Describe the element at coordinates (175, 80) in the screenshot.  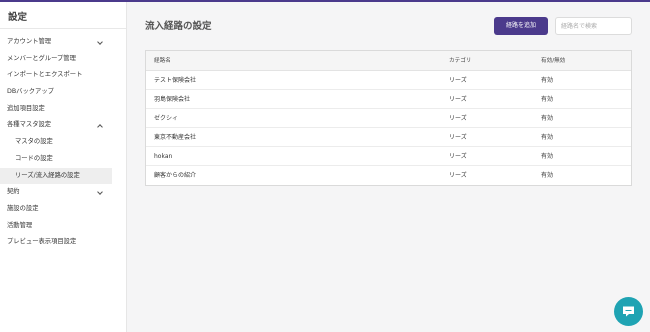
I see `route-name-cell: テスト保険会社` at that location.